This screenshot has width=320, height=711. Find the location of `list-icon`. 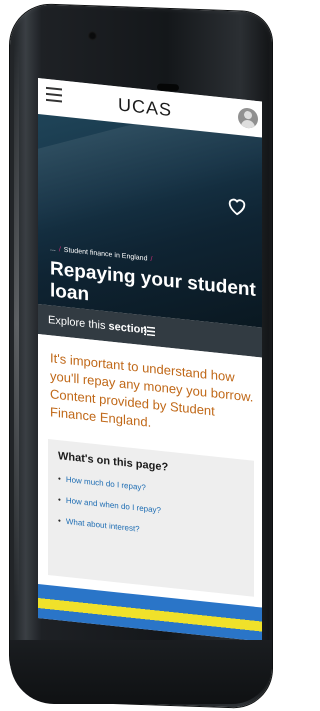

list-icon is located at coordinates (149, 331).